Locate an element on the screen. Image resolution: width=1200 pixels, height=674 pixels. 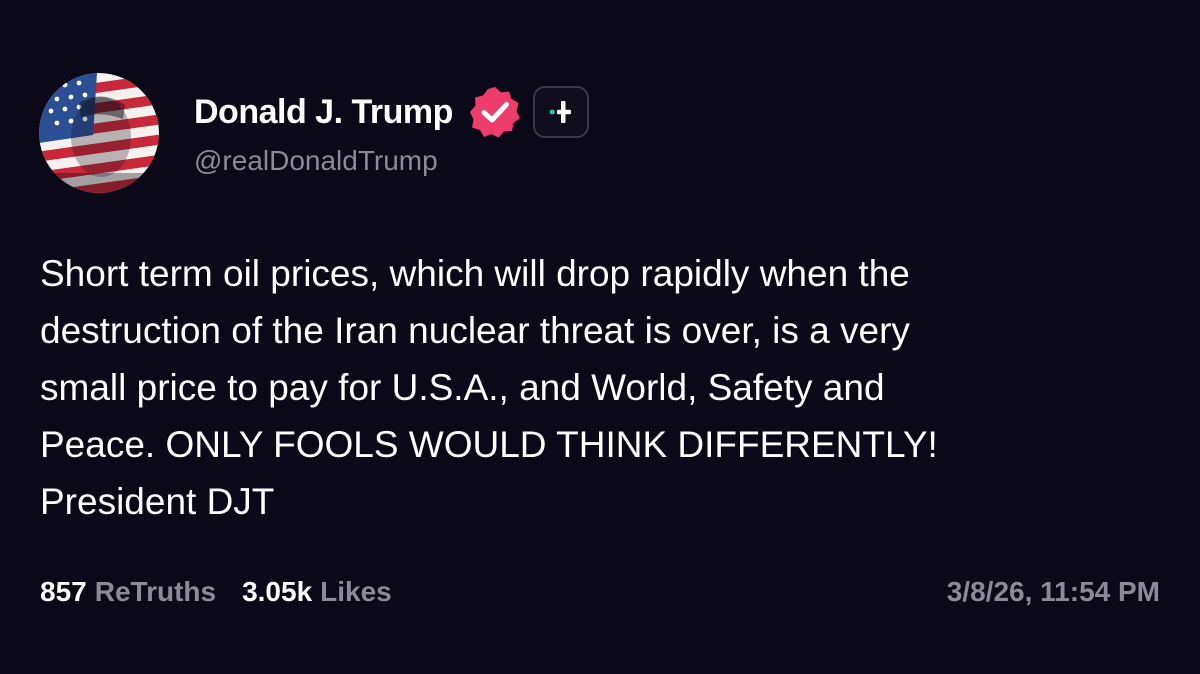
author-row: Donald J. Trump is located at coordinates (391, 112).